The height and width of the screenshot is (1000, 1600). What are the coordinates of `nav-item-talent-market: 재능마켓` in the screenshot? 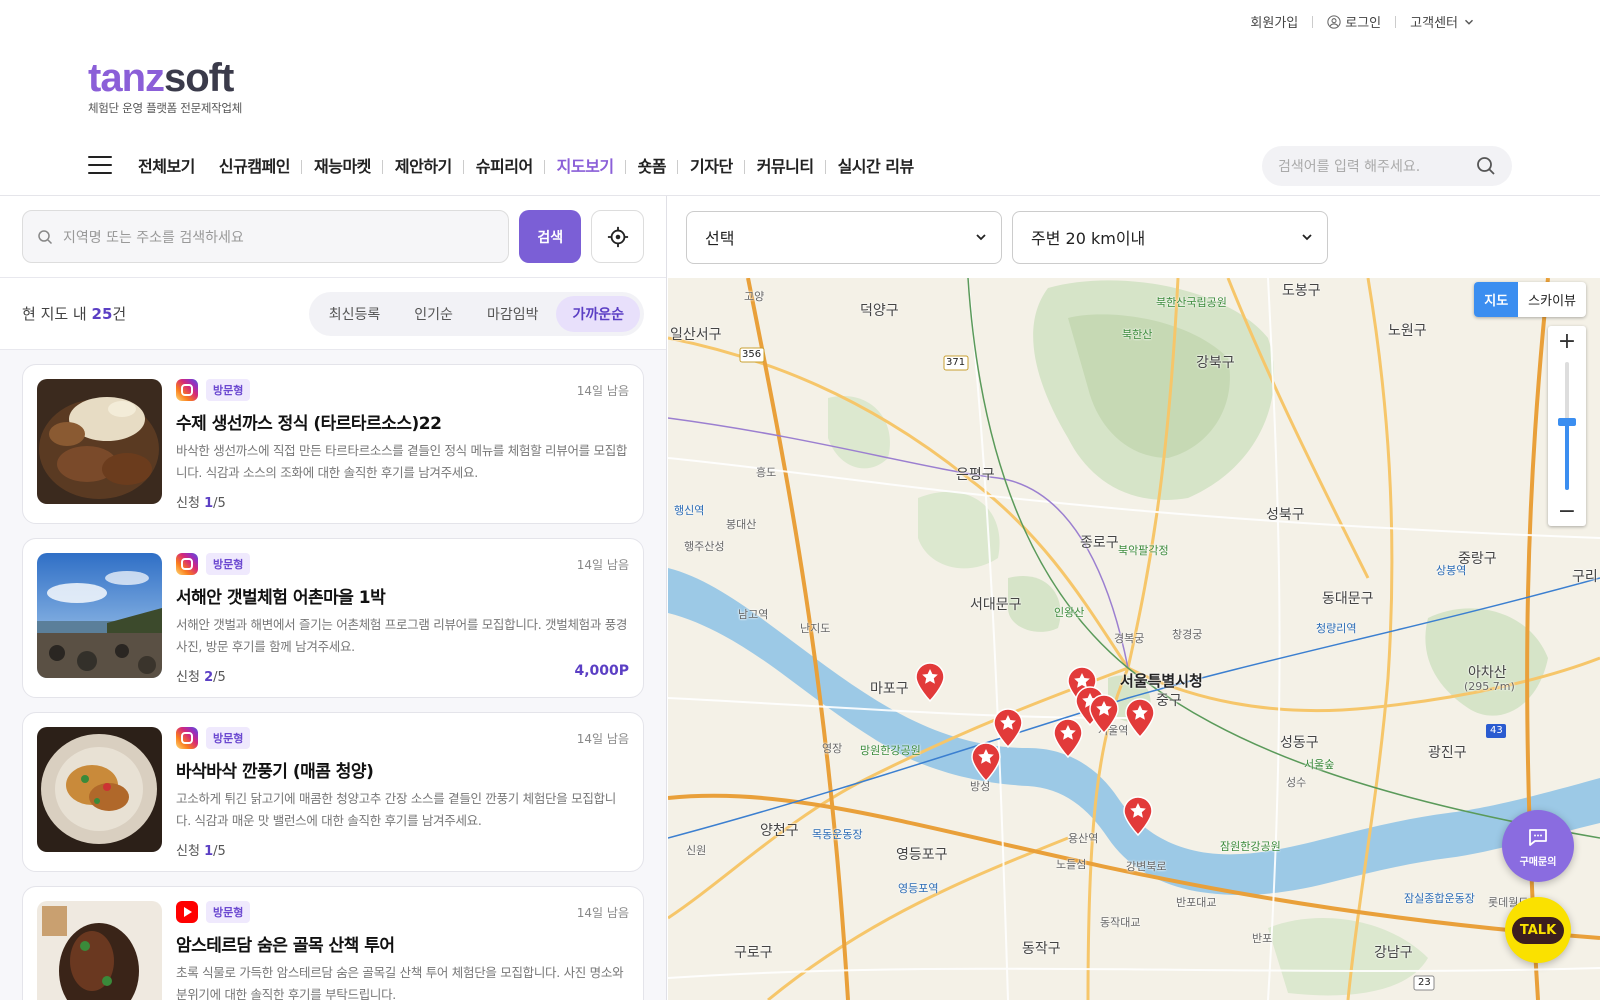 It's located at (342, 165).